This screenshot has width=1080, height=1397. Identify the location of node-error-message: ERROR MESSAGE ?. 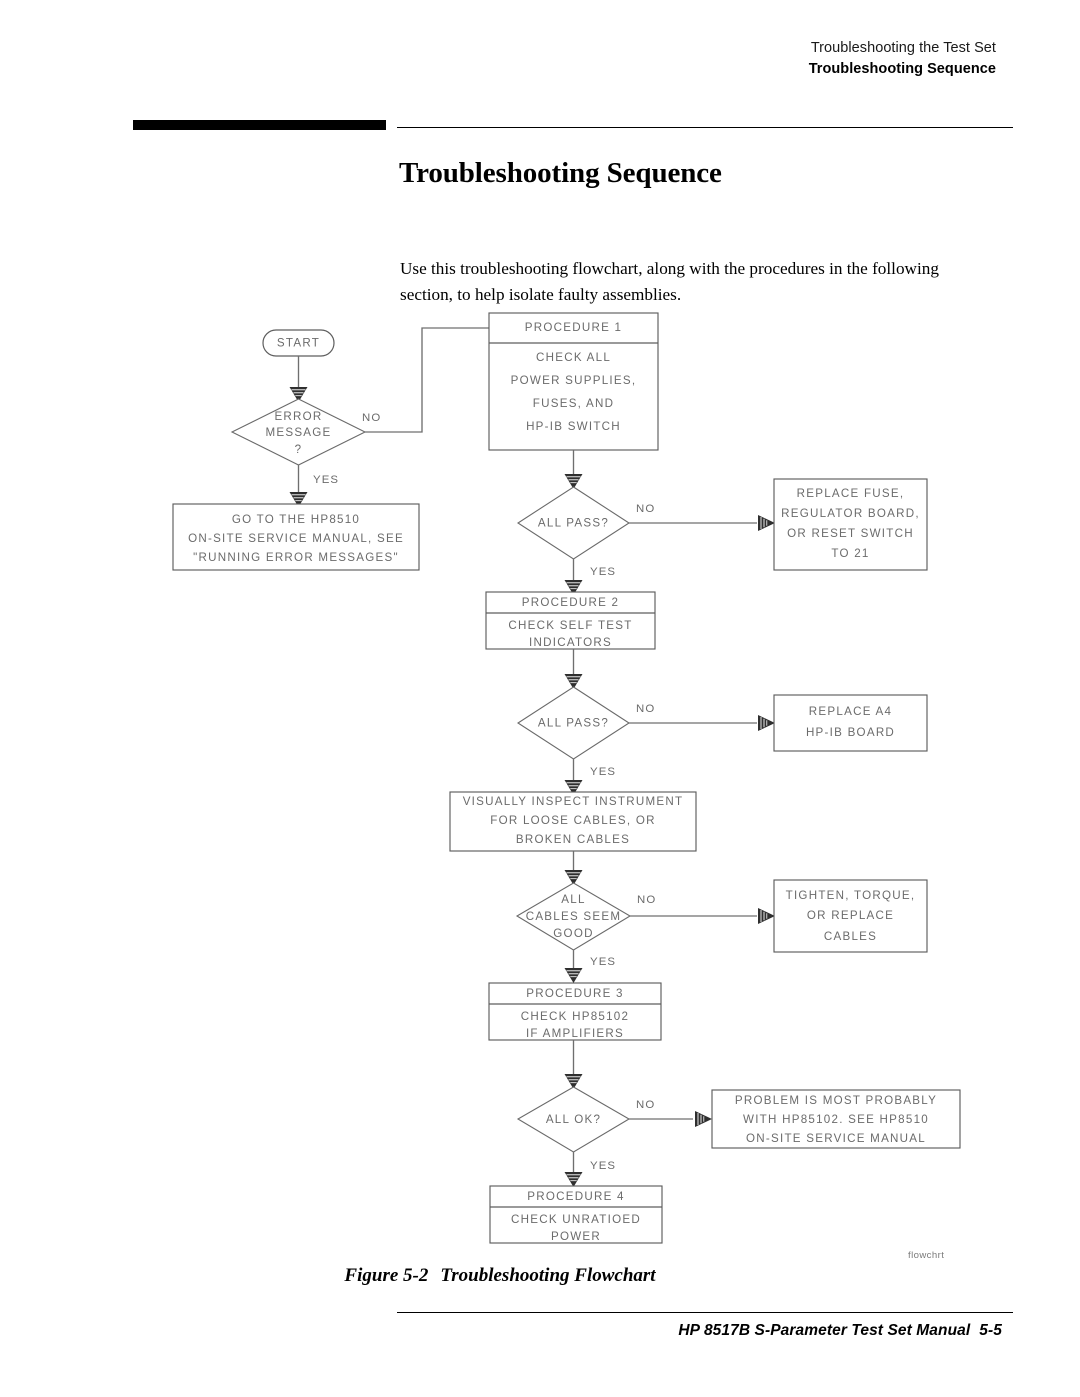
(298, 432).